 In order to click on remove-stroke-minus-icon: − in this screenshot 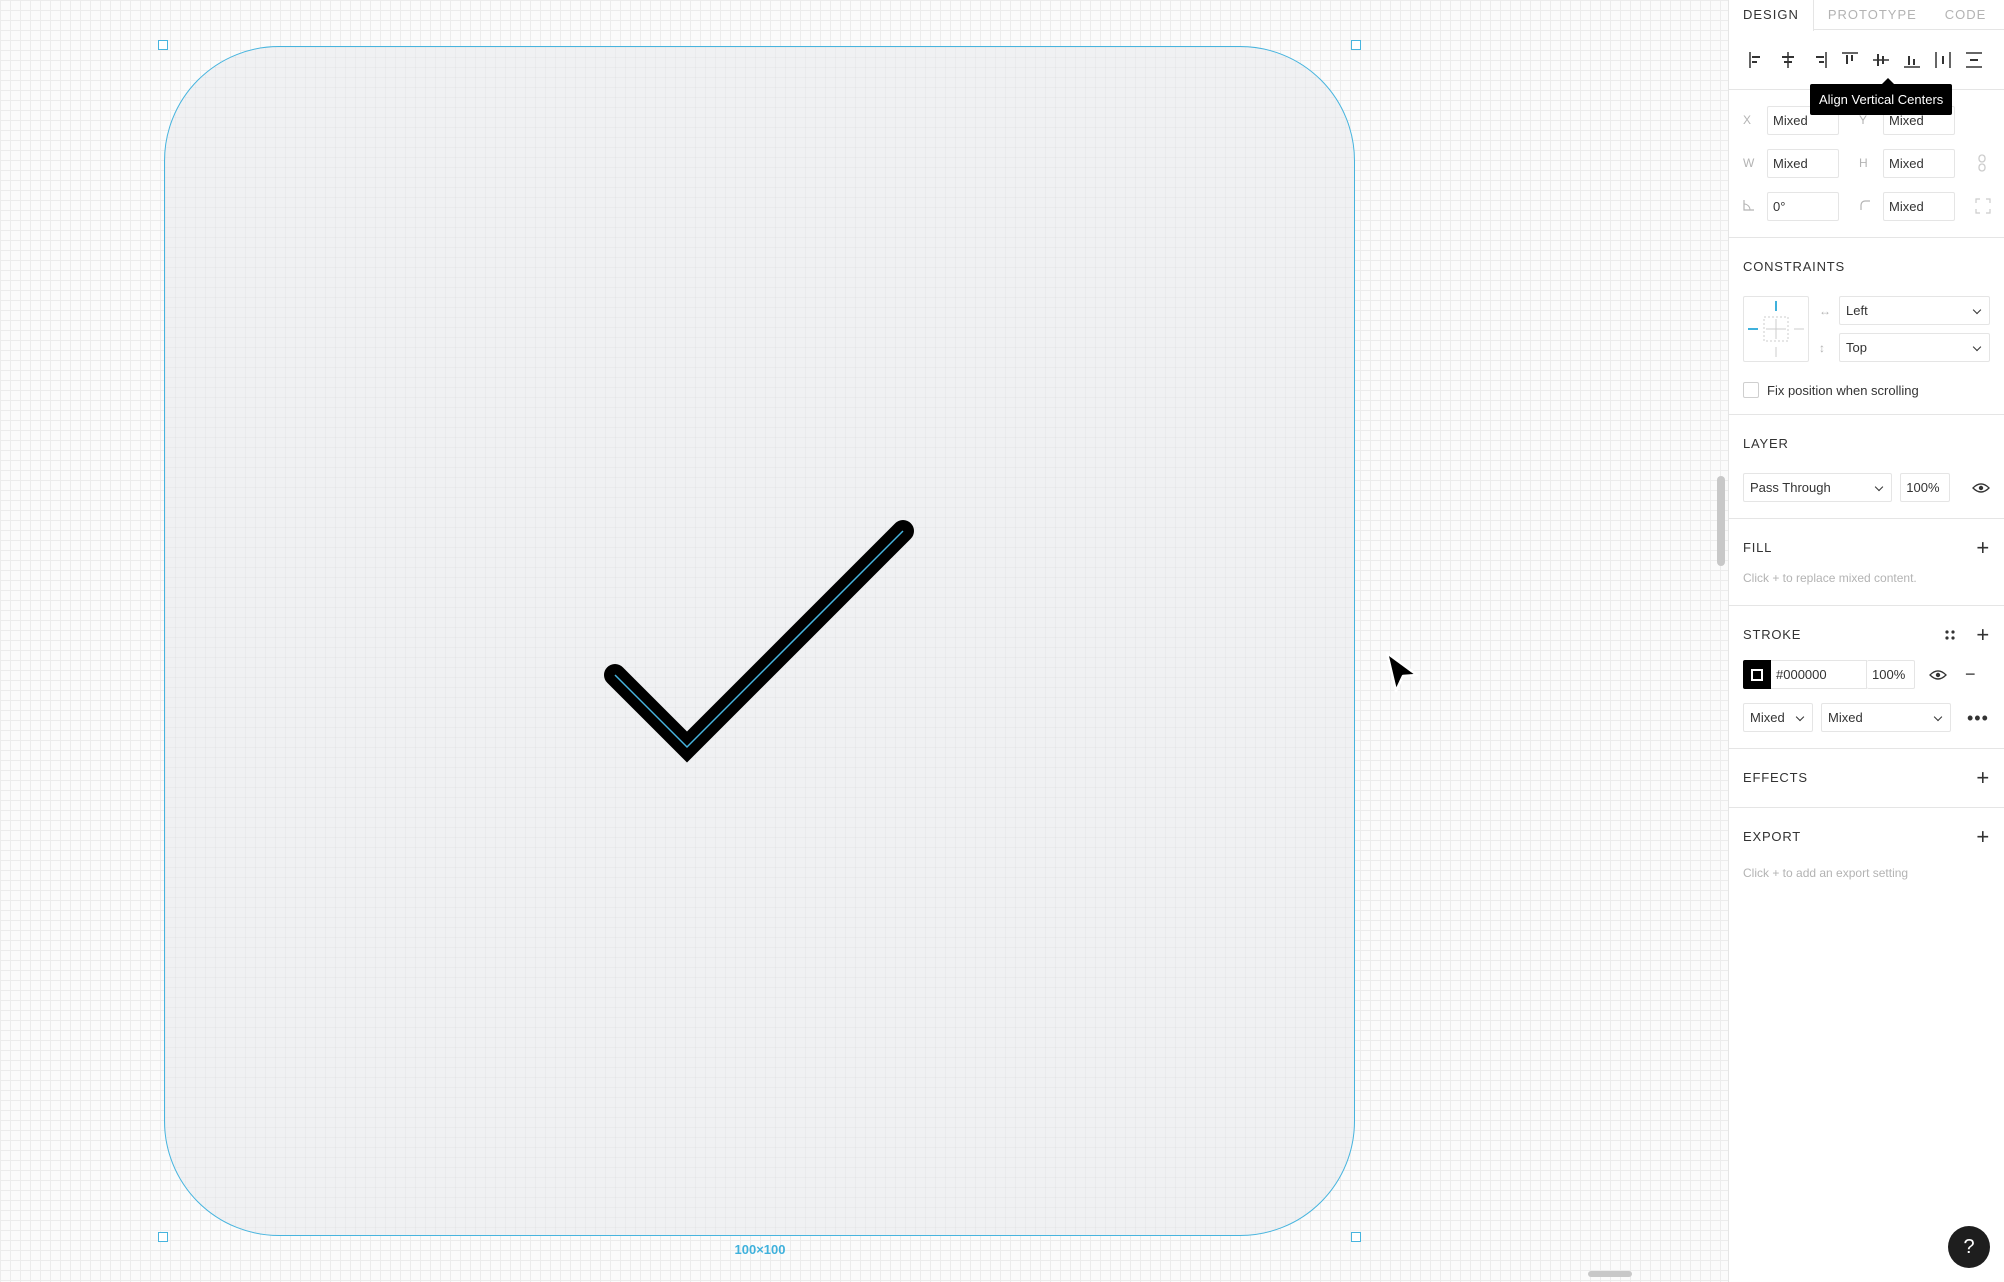, I will do `click(1970, 674)`.